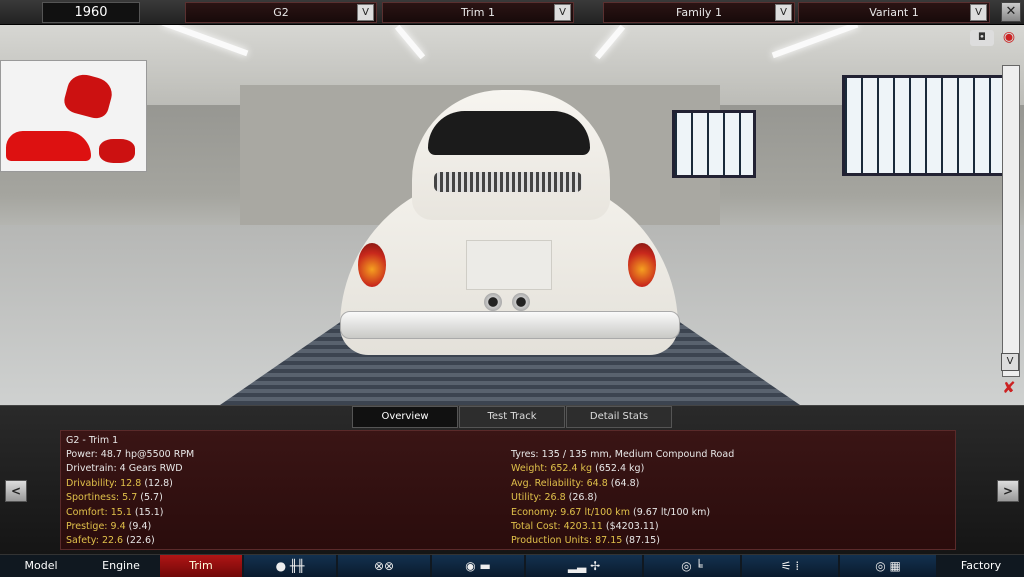 This screenshot has width=1024, height=577. Describe the element at coordinates (509, 133) in the screenshot. I see `car-rear-window` at that location.